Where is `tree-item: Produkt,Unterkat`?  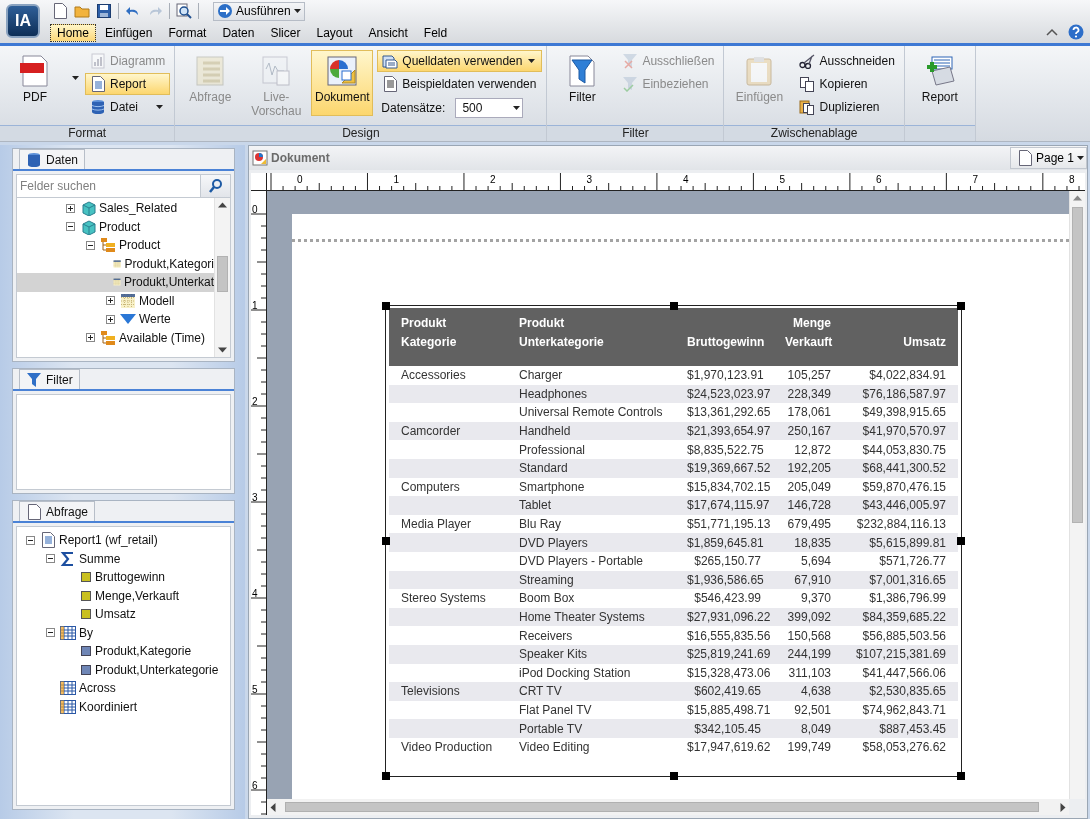 tree-item: Produkt,Unterkat is located at coordinates (115, 282).